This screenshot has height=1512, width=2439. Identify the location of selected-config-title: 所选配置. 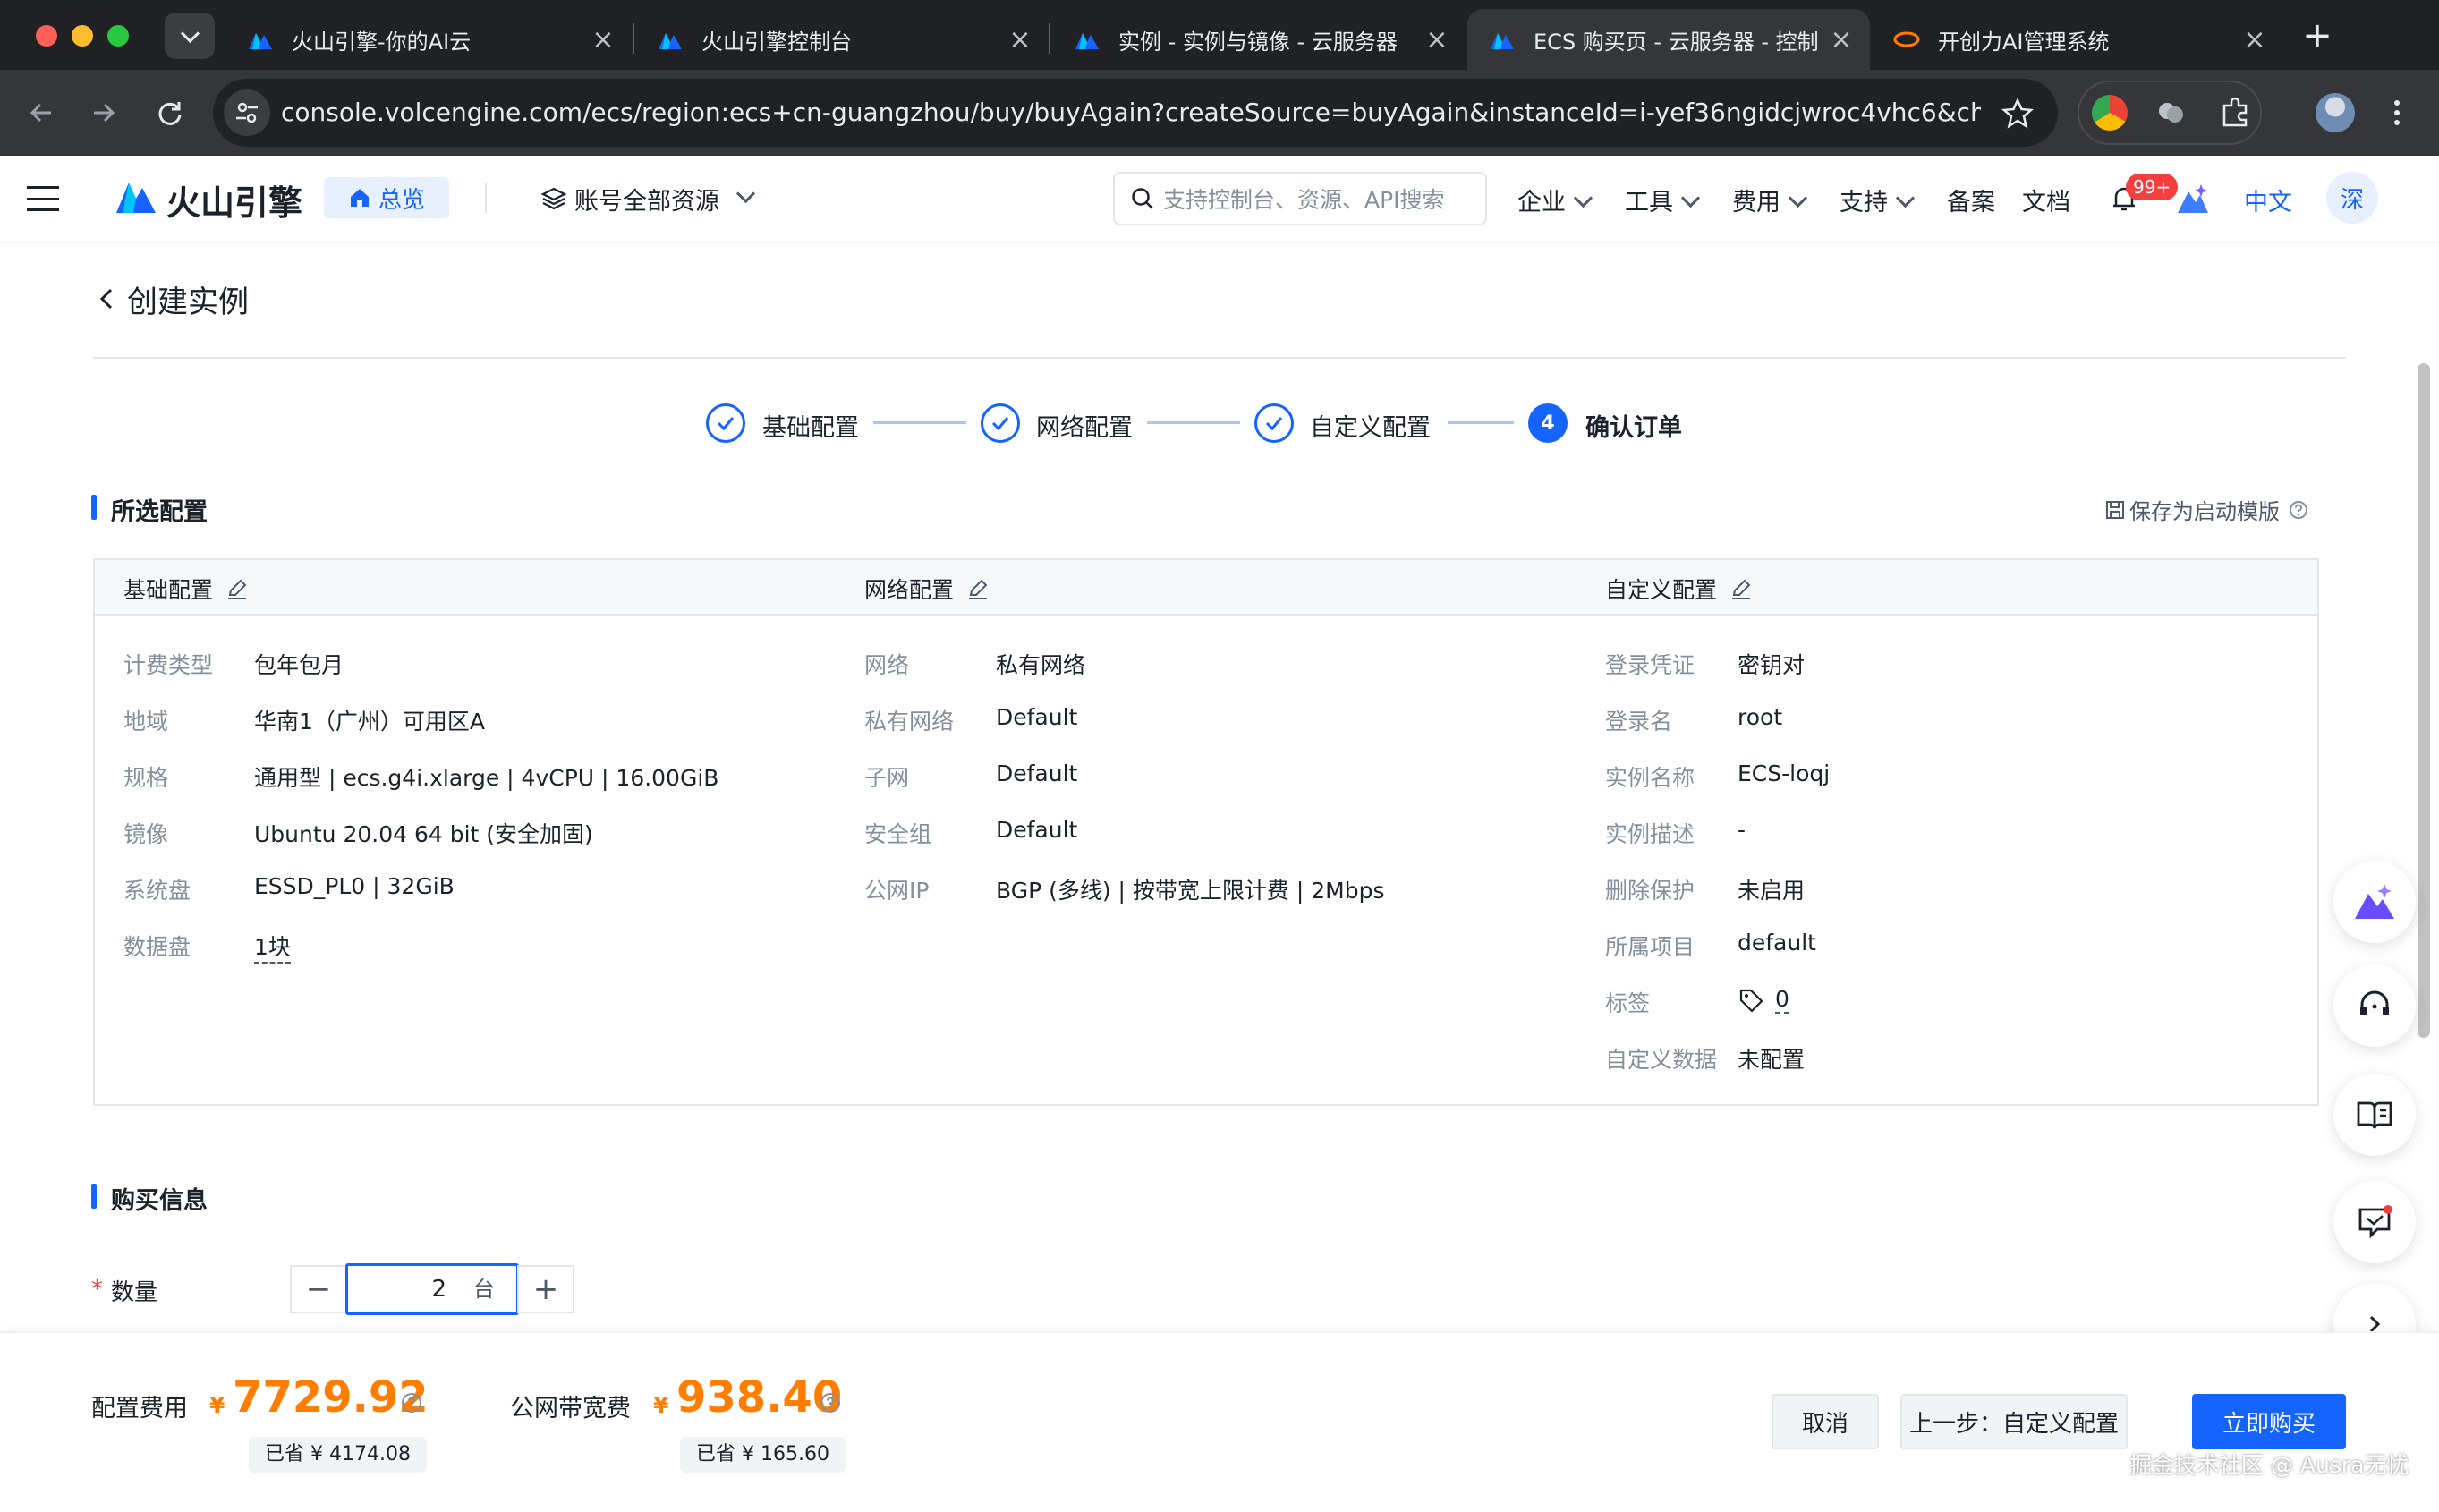
(159, 512).